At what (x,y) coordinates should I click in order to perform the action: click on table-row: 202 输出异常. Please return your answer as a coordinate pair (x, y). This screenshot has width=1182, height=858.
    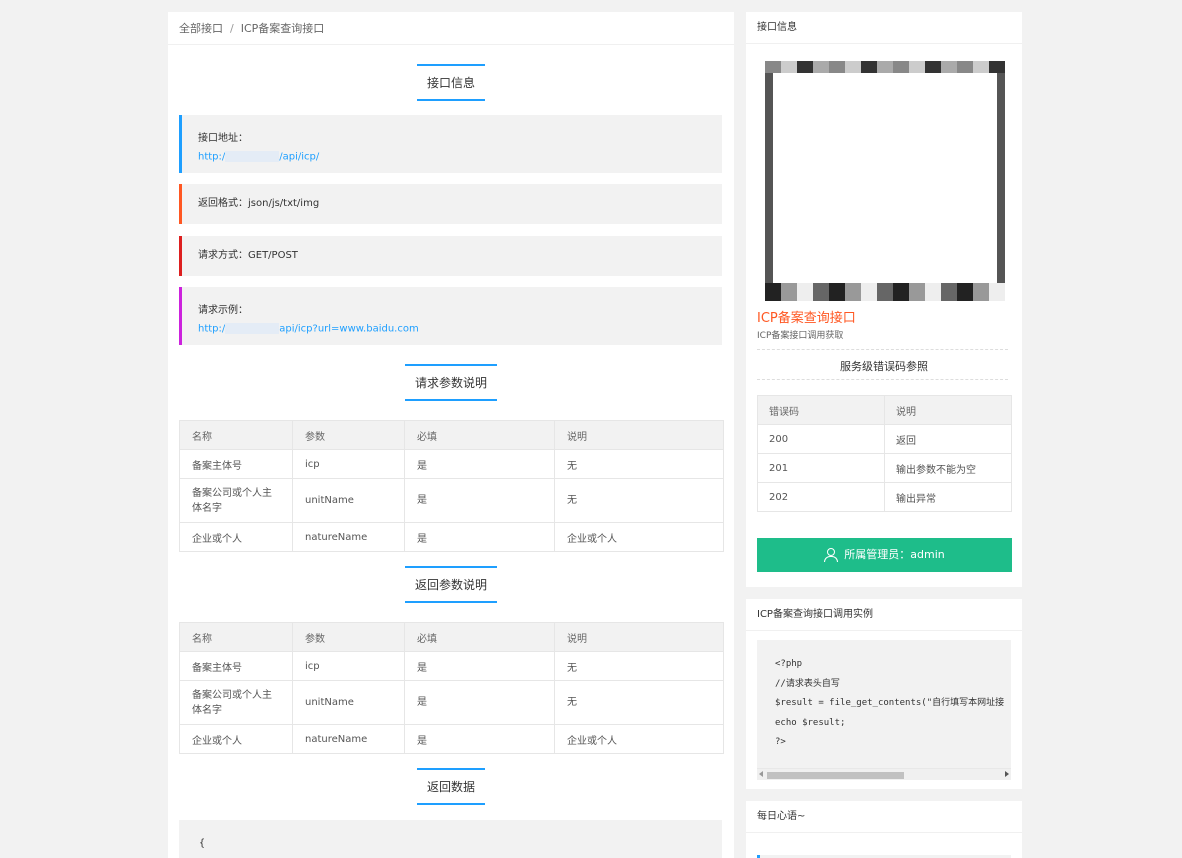
    Looking at the image, I should click on (884, 497).